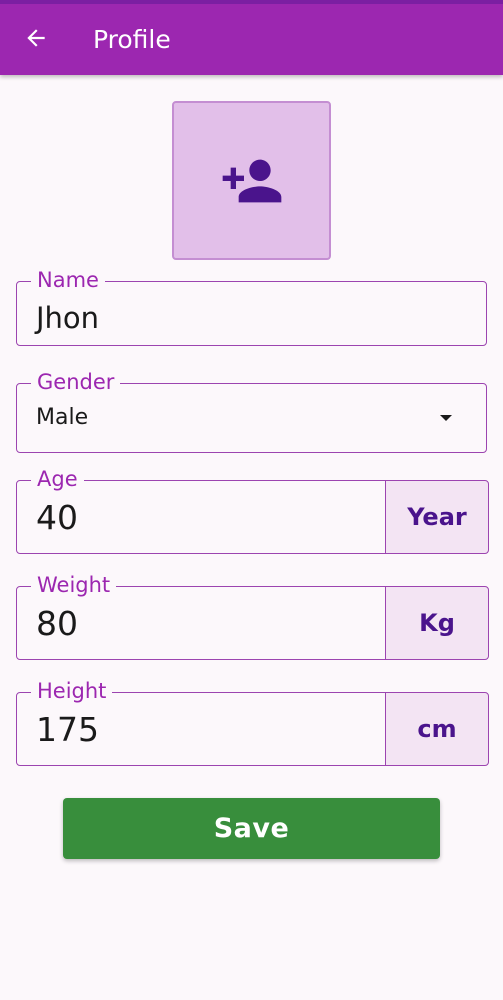  What do you see at coordinates (437, 516) in the screenshot?
I see `age-unit: Year` at bounding box center [437, 516].